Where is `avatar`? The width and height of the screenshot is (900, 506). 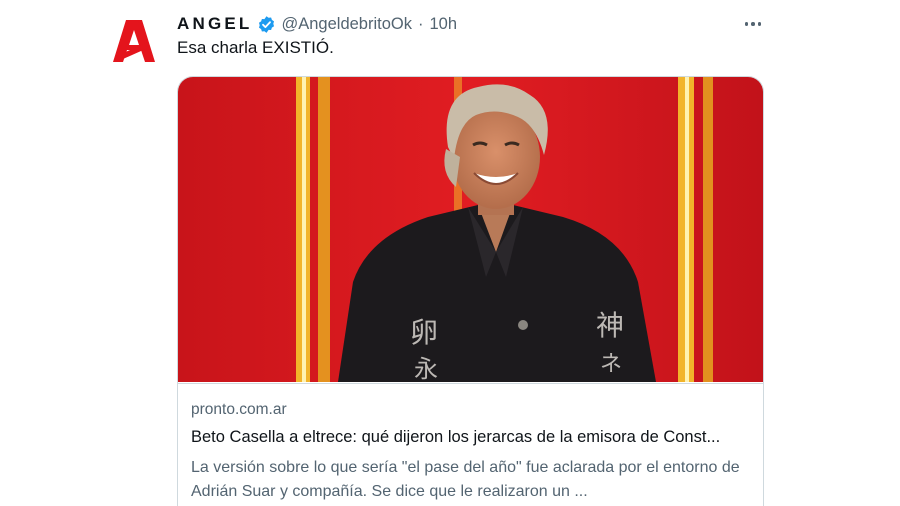
avatar is located at coordinates (134, 40).